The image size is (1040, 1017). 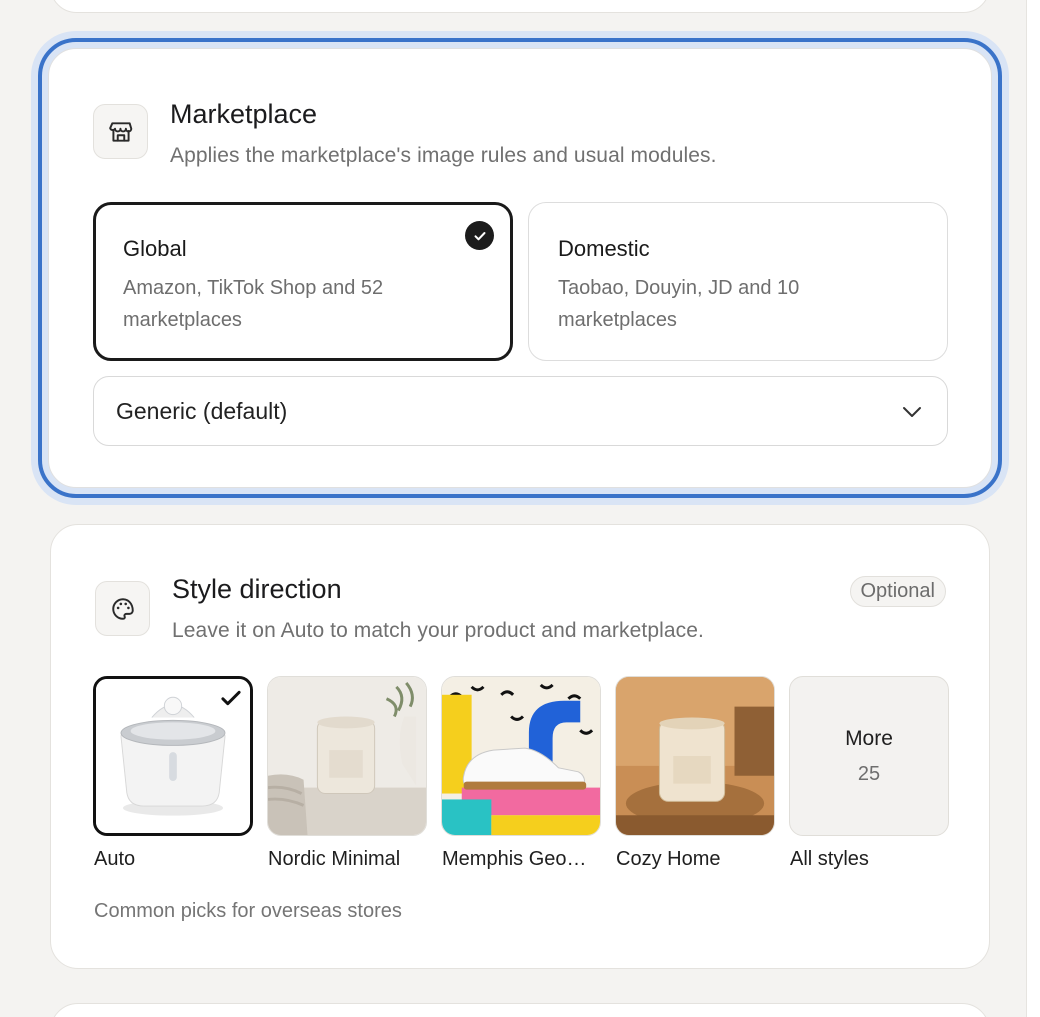 What do you see at coordinates (679, 304) in the screenshot?
I see `option-domestic-description: Taobao, Douyin, JD and 10 marketplaces` at bounding box center [679, 304].